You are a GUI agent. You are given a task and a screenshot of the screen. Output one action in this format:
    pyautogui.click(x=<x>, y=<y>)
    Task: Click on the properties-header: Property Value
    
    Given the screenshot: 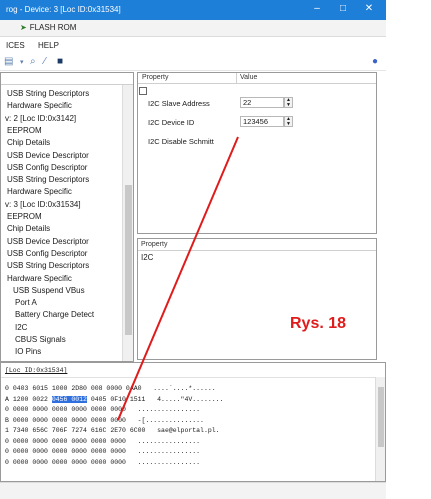 What is the action you would take?
    pyautogui.click(x=257, y=78)
    